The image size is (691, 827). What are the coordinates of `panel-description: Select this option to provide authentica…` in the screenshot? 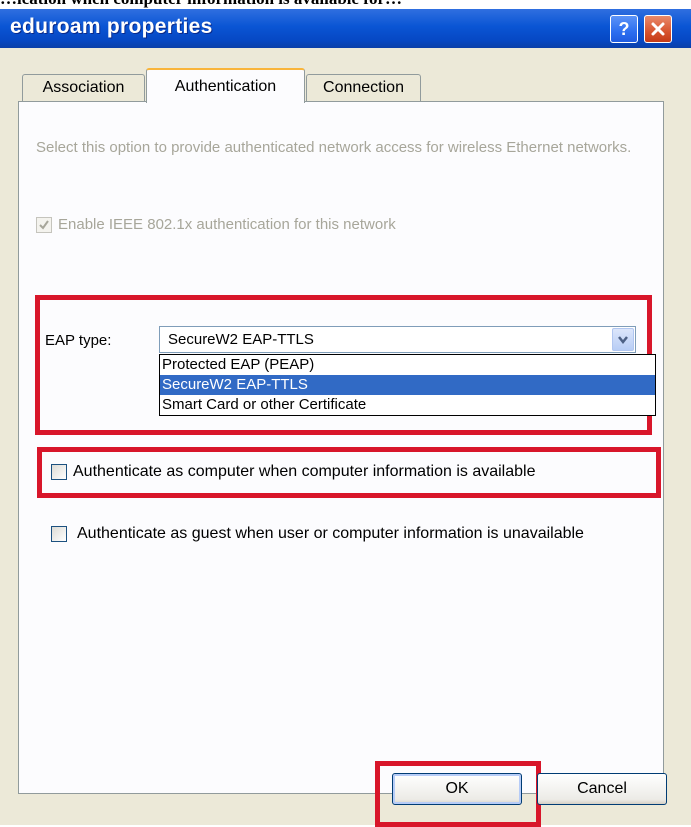 It's located at (334, 147).